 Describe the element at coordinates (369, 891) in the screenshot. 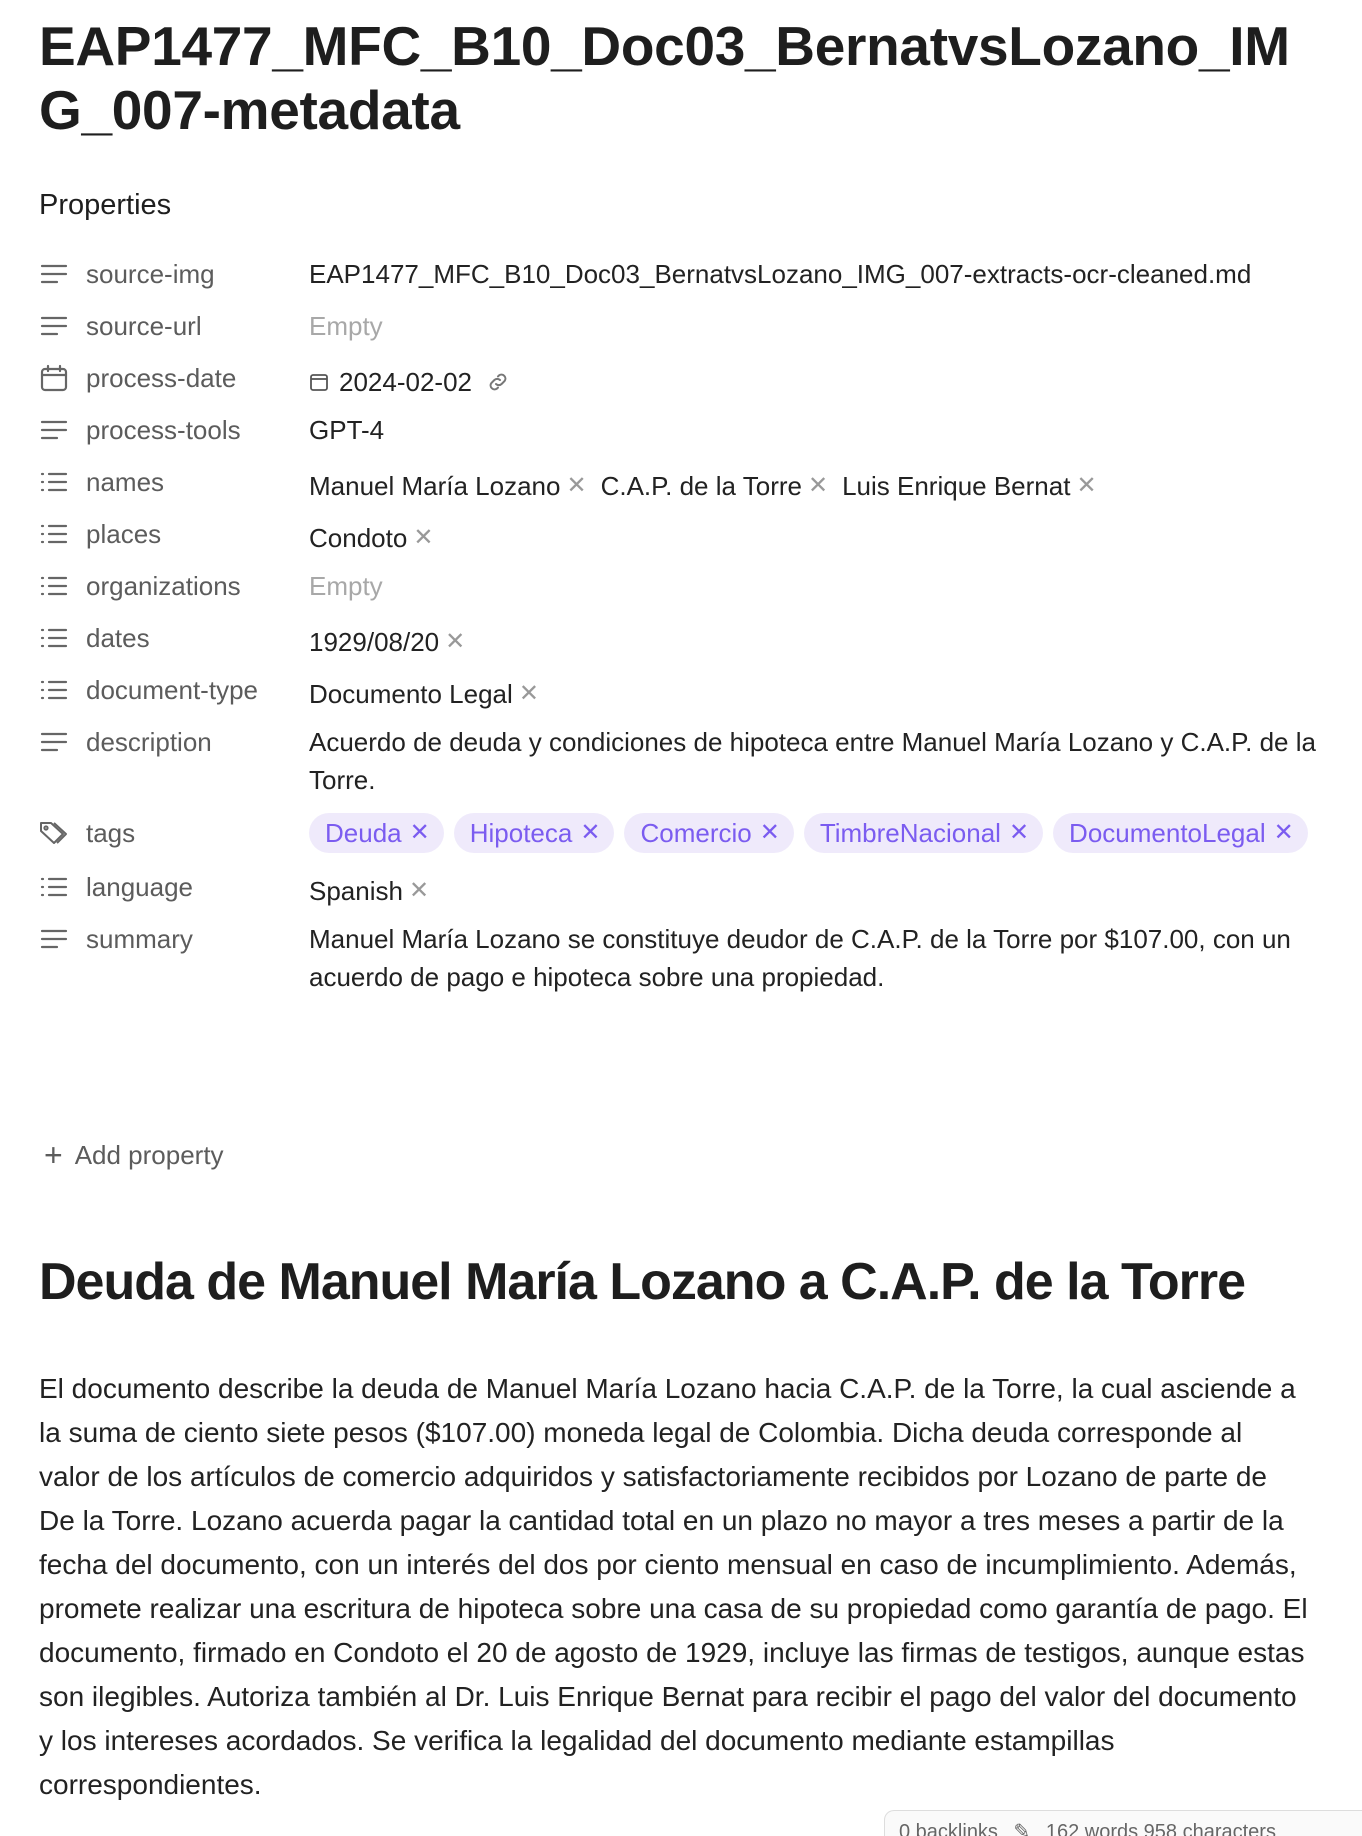

I see `list-chip: Spanish ✕` at that location.